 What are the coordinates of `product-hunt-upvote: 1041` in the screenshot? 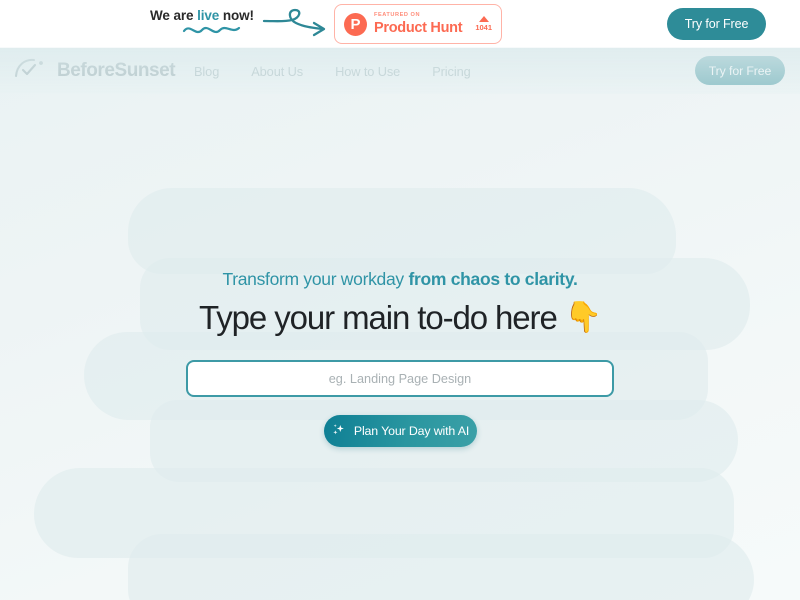 It's located at (483, 24).